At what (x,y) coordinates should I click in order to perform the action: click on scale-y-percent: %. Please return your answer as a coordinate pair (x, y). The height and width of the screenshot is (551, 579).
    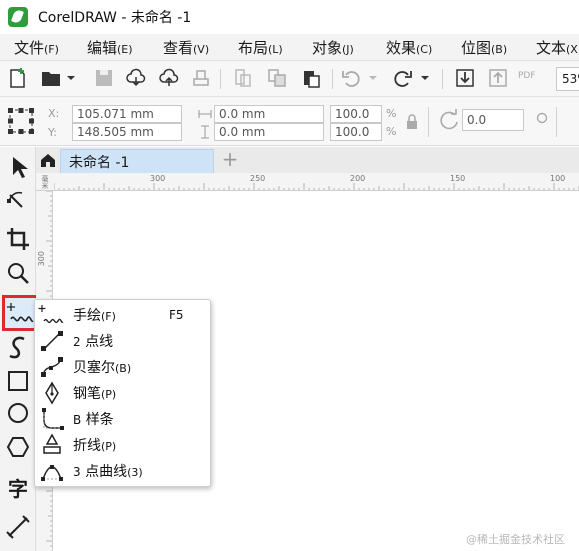
    Looking at the image, I should click on (391, 131).